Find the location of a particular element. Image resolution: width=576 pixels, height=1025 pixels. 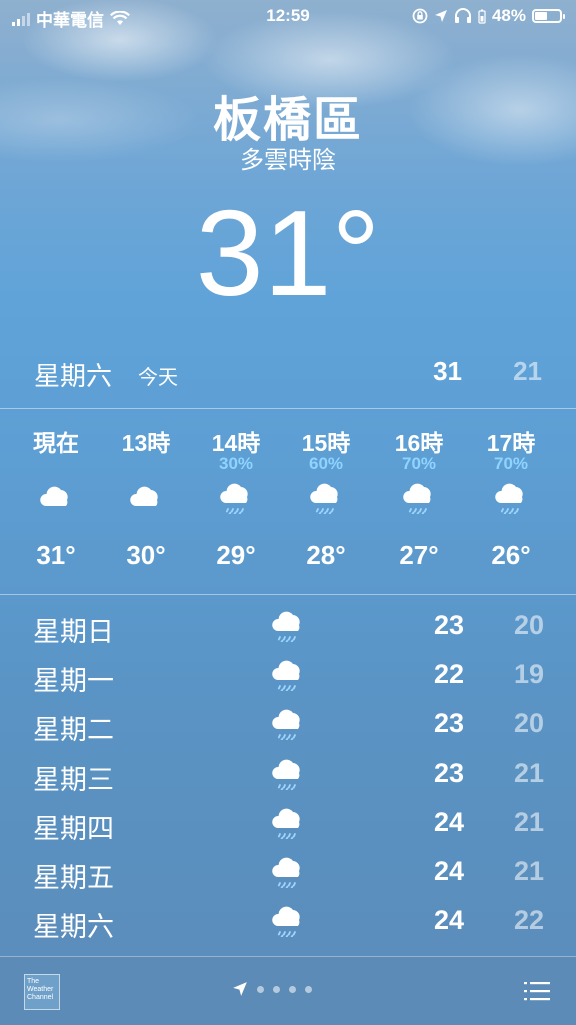

hourly-item: 13時 30° is located at coordinates (146, 501).